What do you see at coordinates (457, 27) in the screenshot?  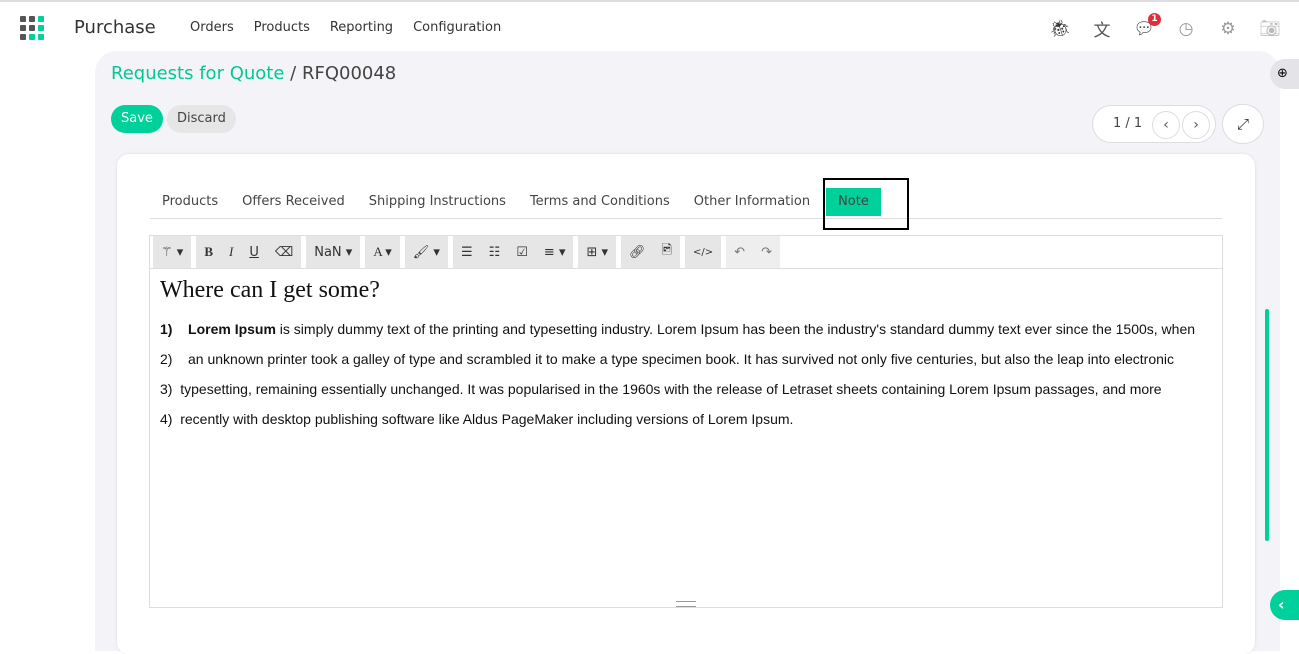 I see `menu-configuration: Configuration` at bounding box center [457, 27].